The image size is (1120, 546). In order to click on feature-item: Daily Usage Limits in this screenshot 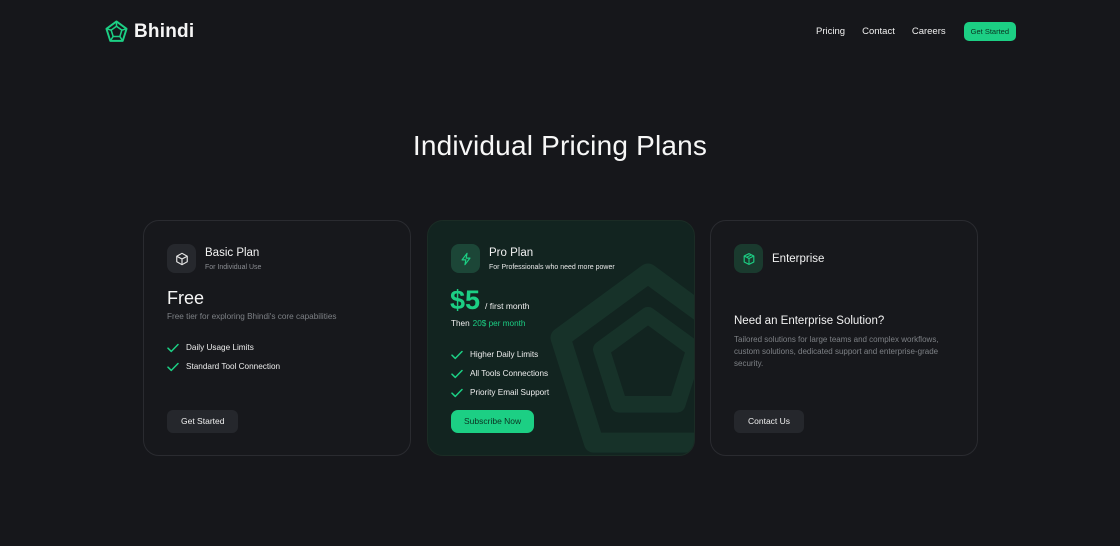, I will do `click(223, 347)`.